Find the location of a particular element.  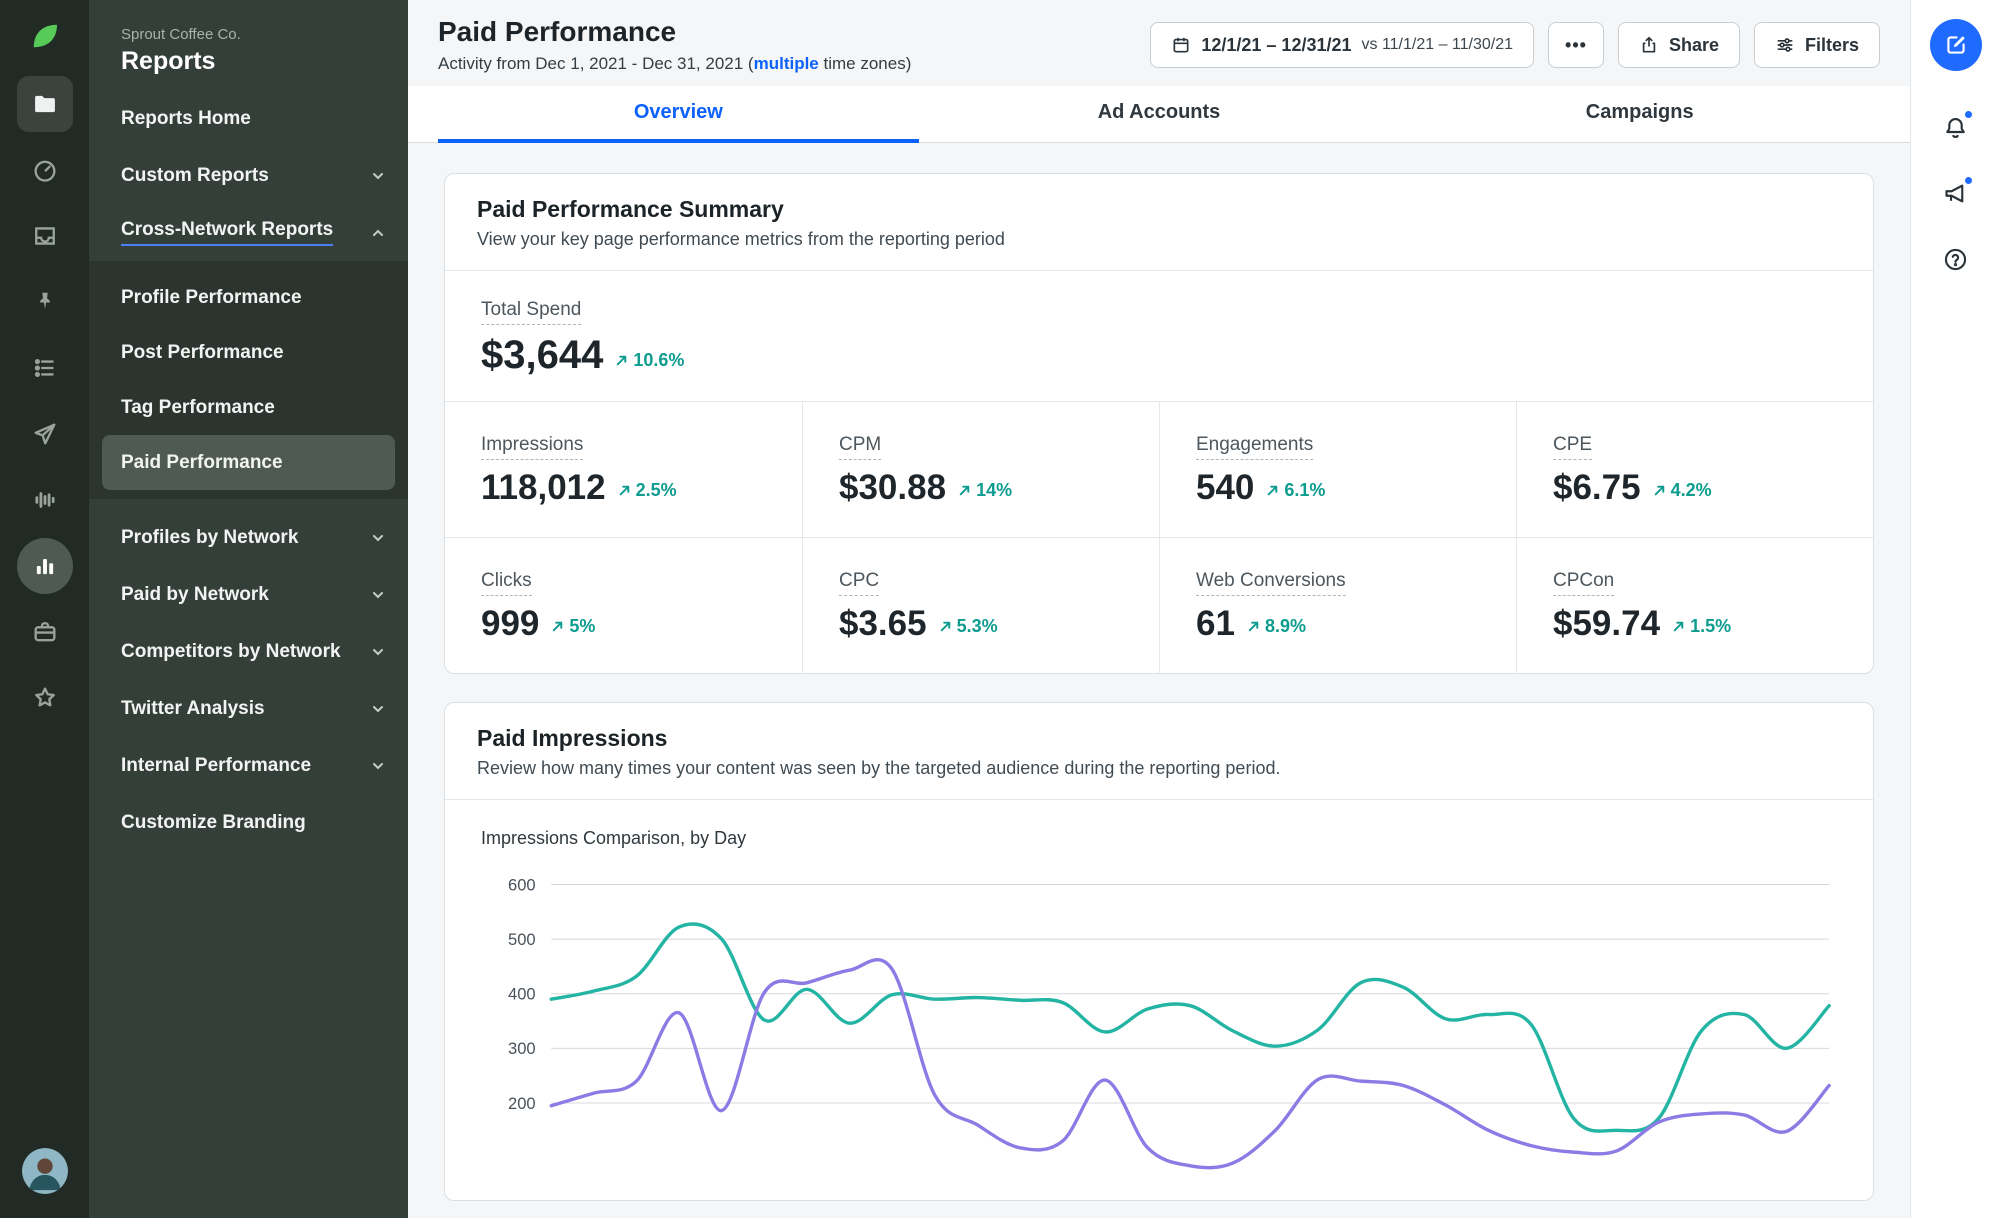

share-button: Share is located at coordinates (1678, 45).